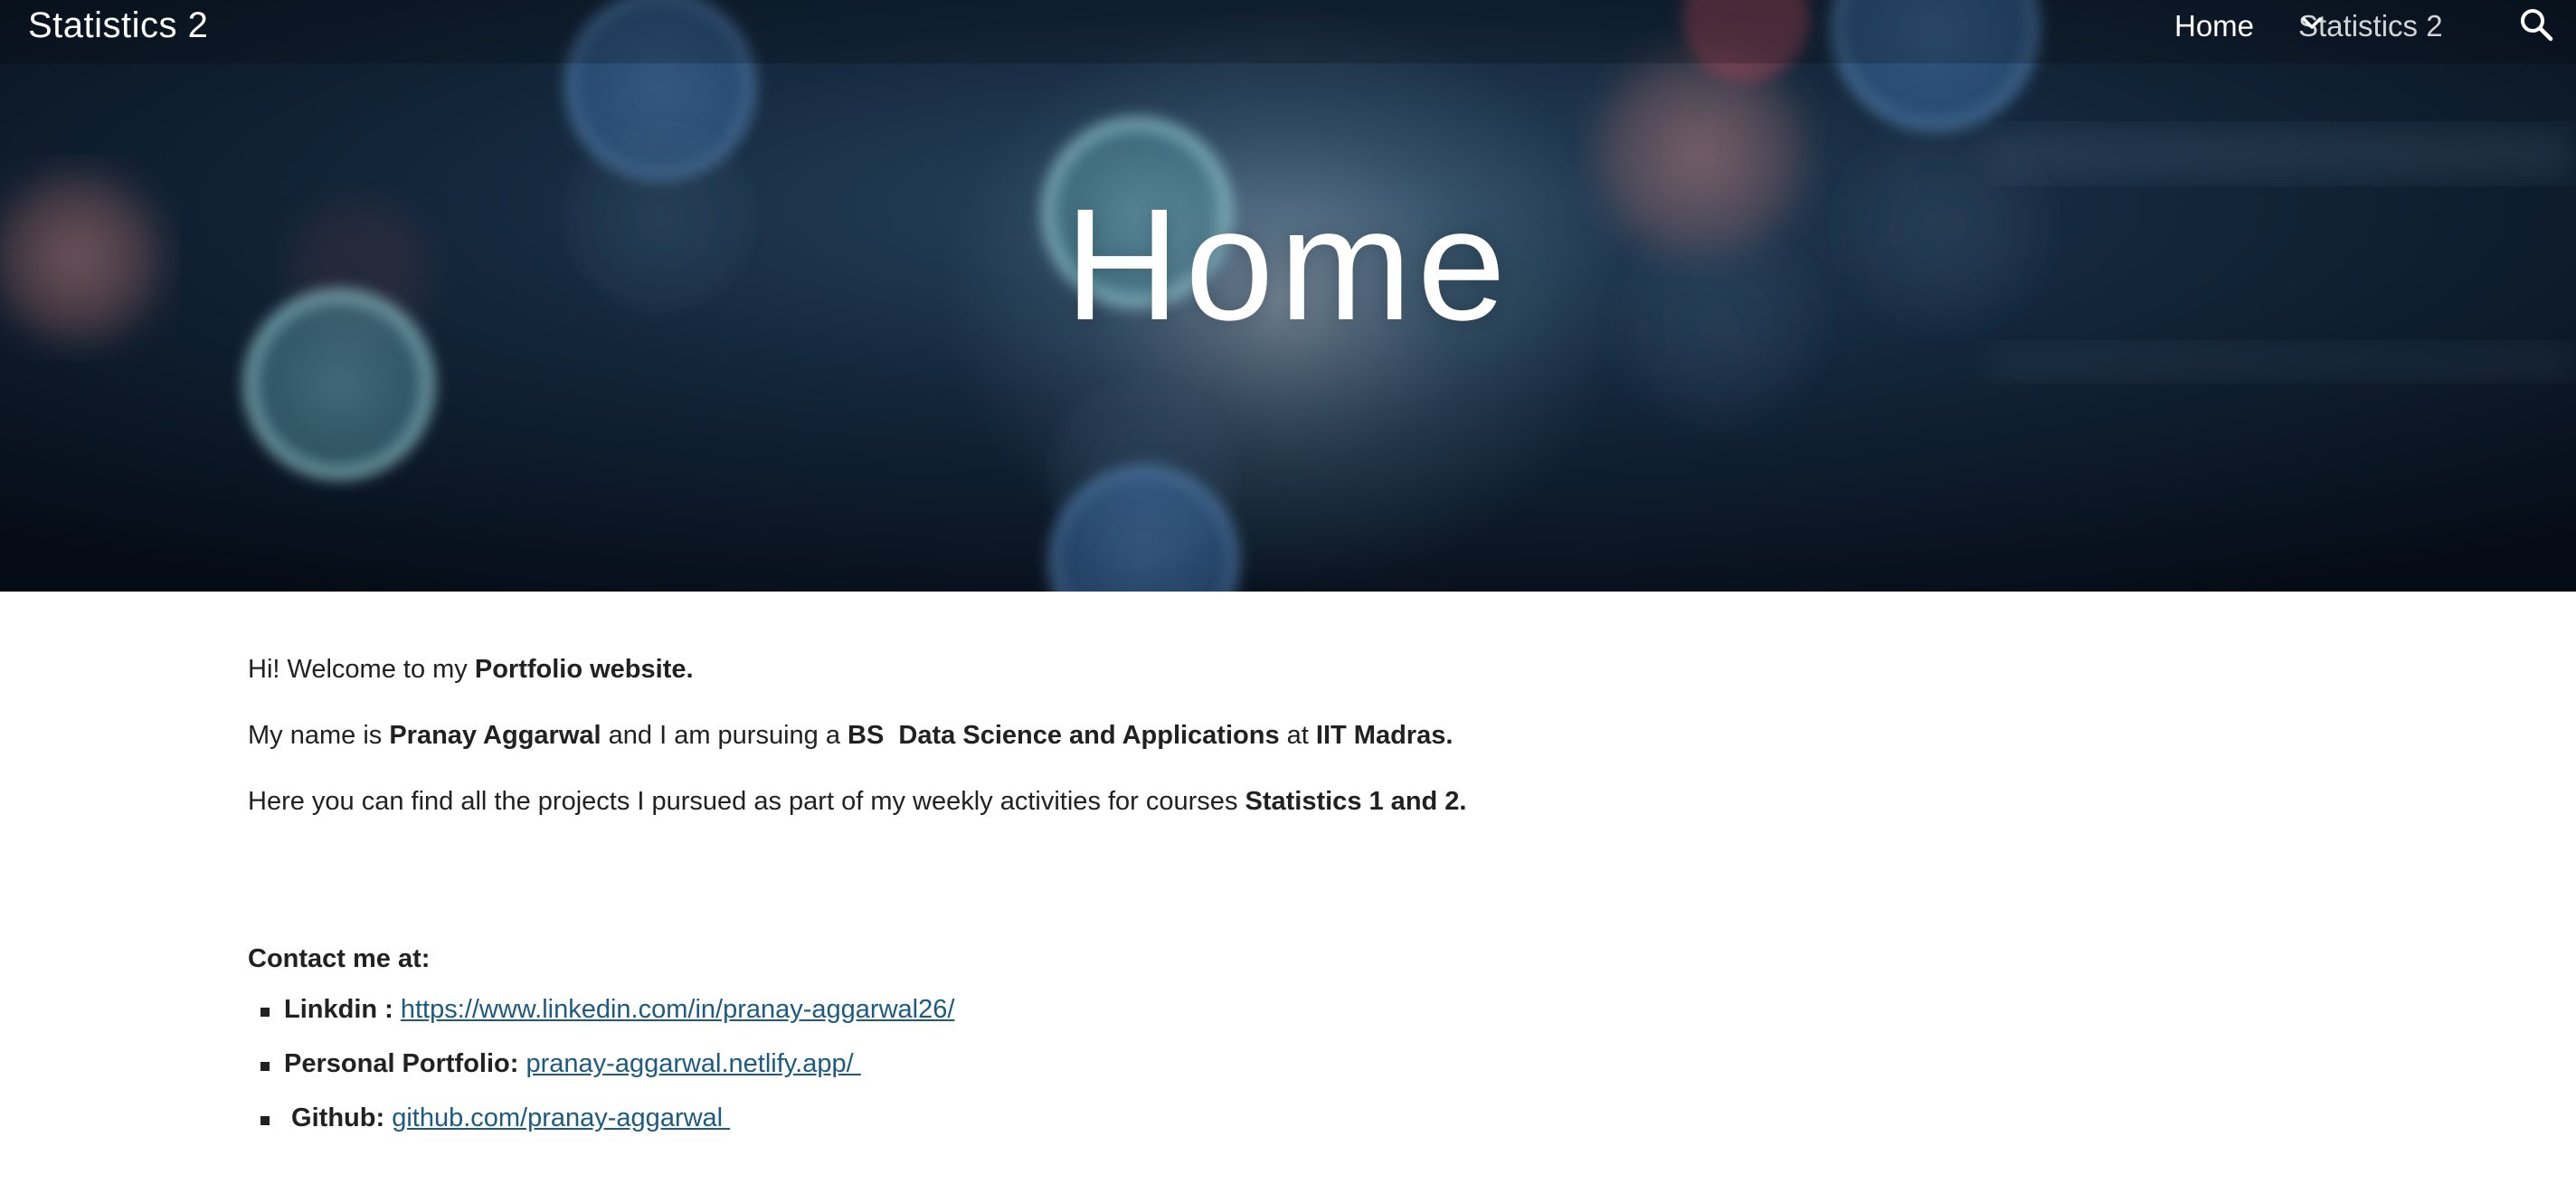  I want to click on page-title: Home, so click(1288, 265).